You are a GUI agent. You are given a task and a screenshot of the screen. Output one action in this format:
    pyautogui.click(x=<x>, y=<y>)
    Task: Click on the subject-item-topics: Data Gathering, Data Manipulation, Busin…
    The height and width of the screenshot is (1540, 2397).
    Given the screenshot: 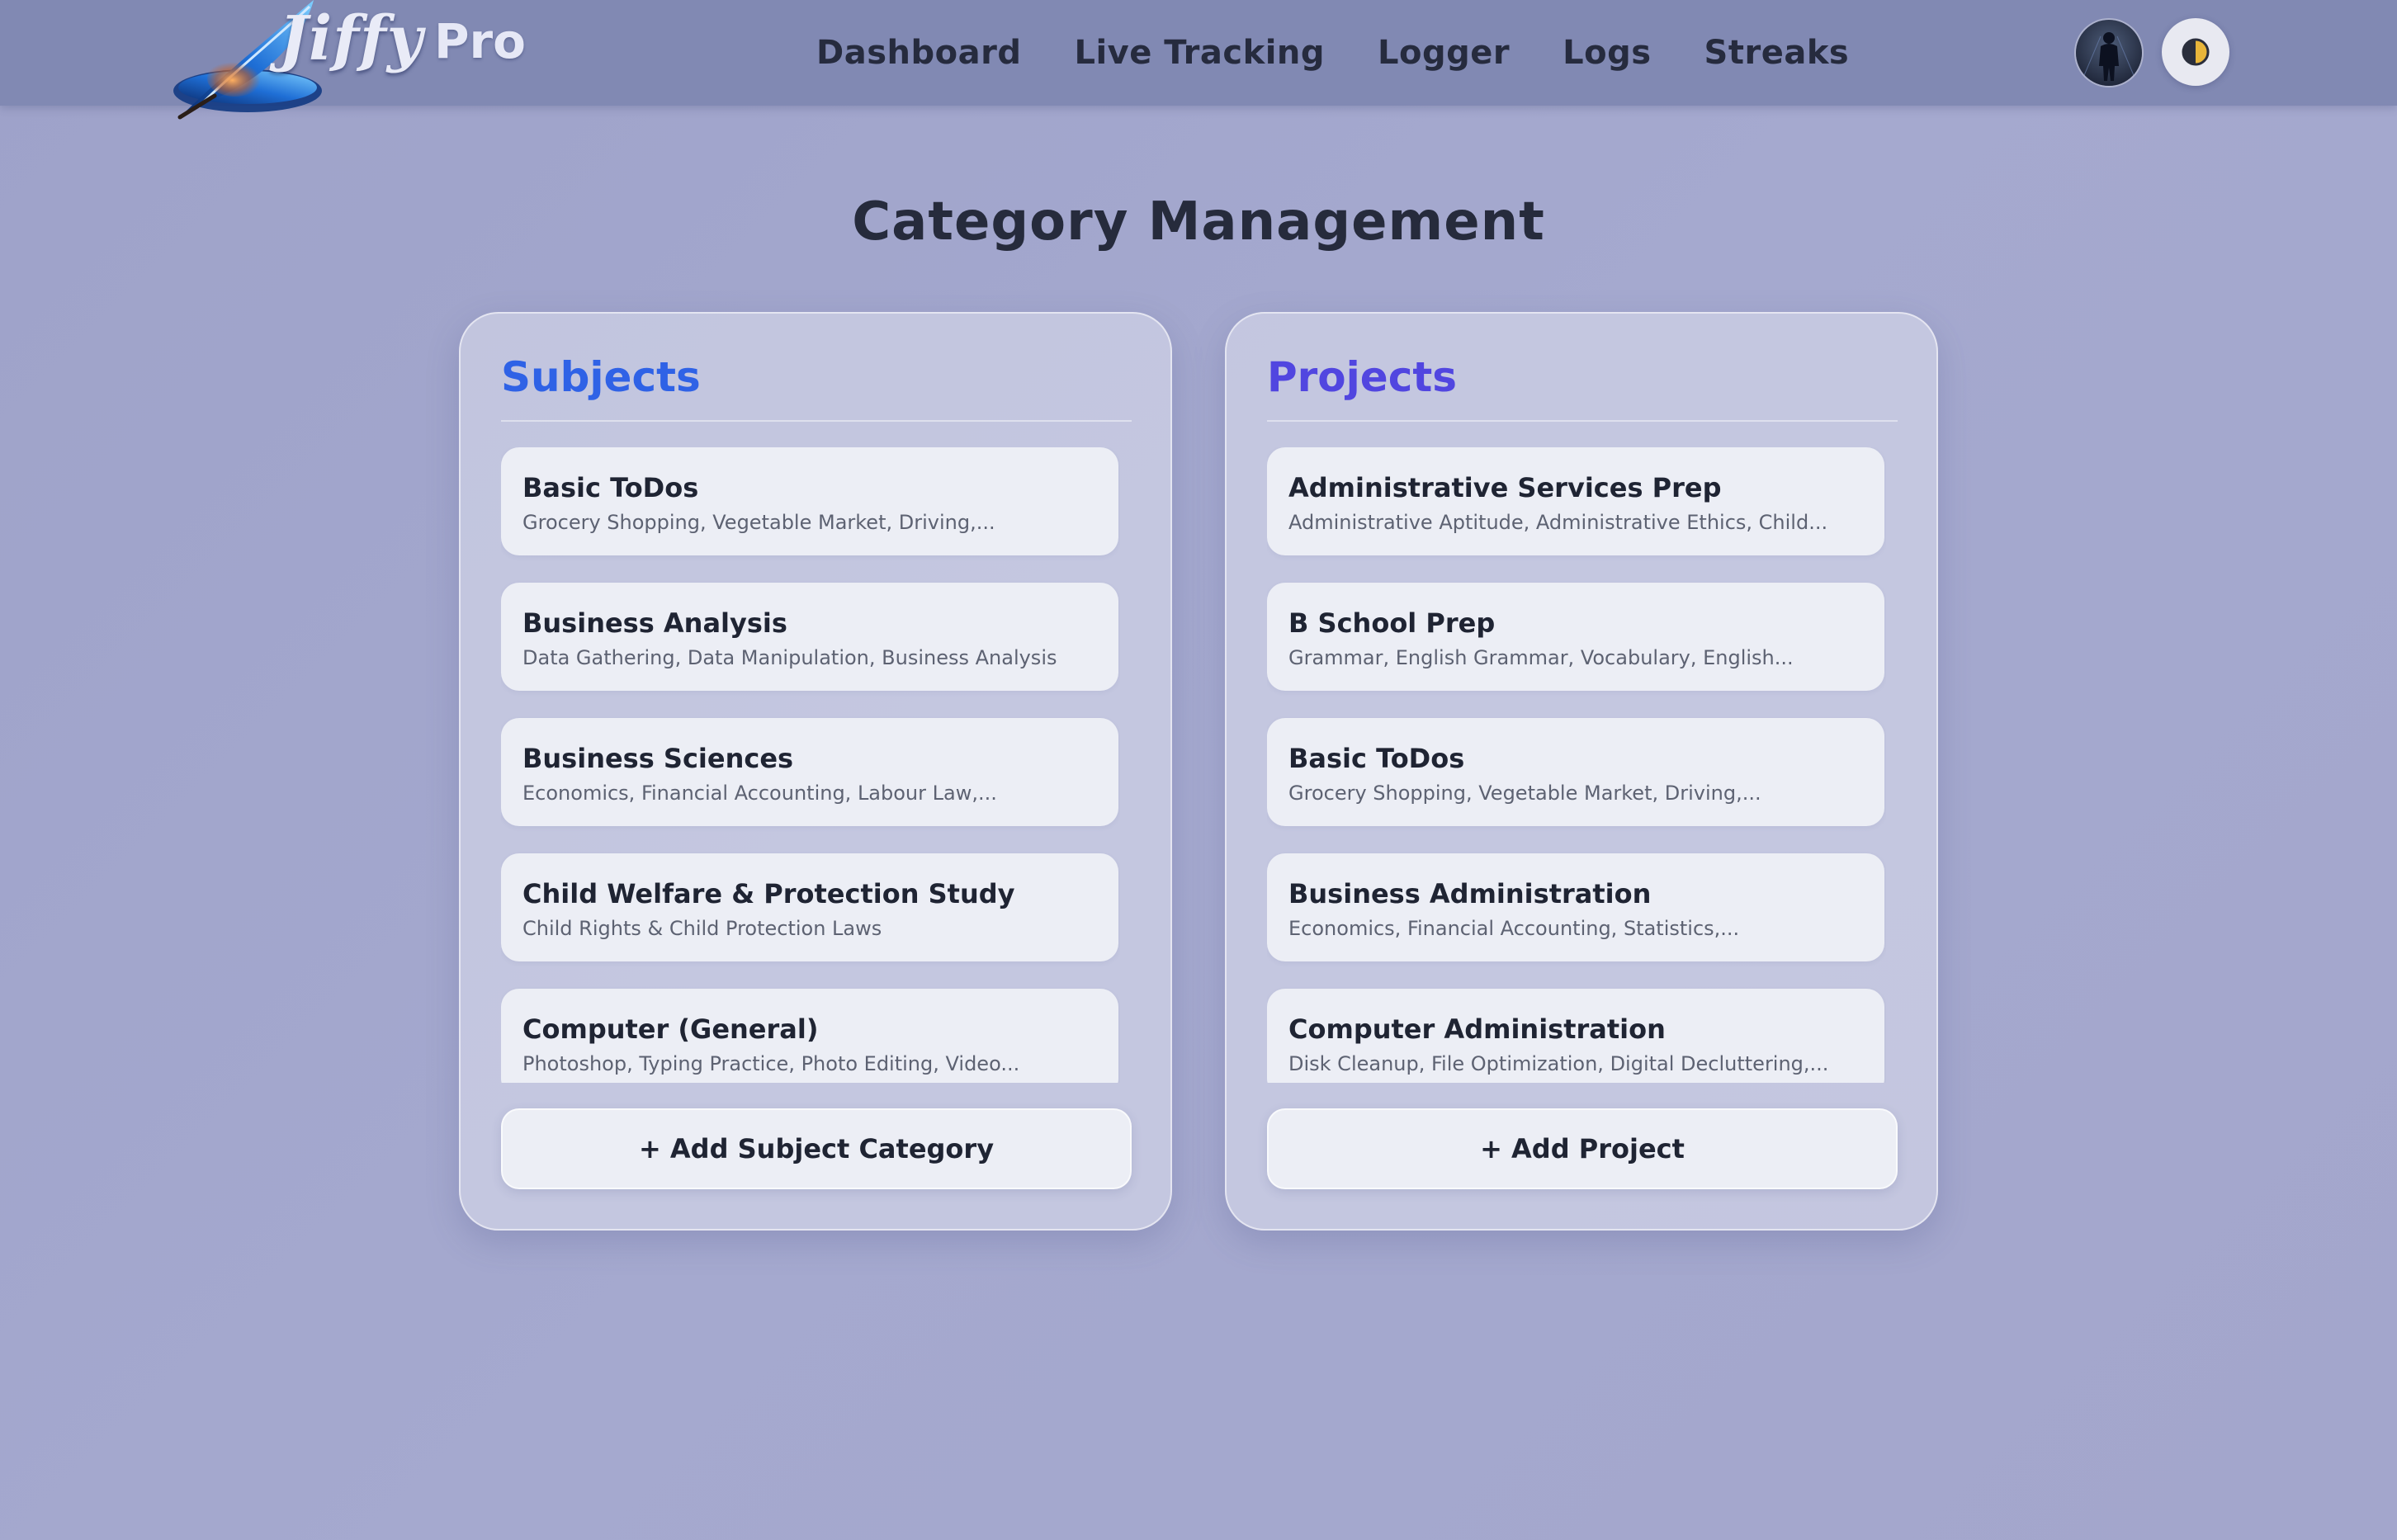 What is the action you would take?
    pyautogui.click(x=790, y=657)
    